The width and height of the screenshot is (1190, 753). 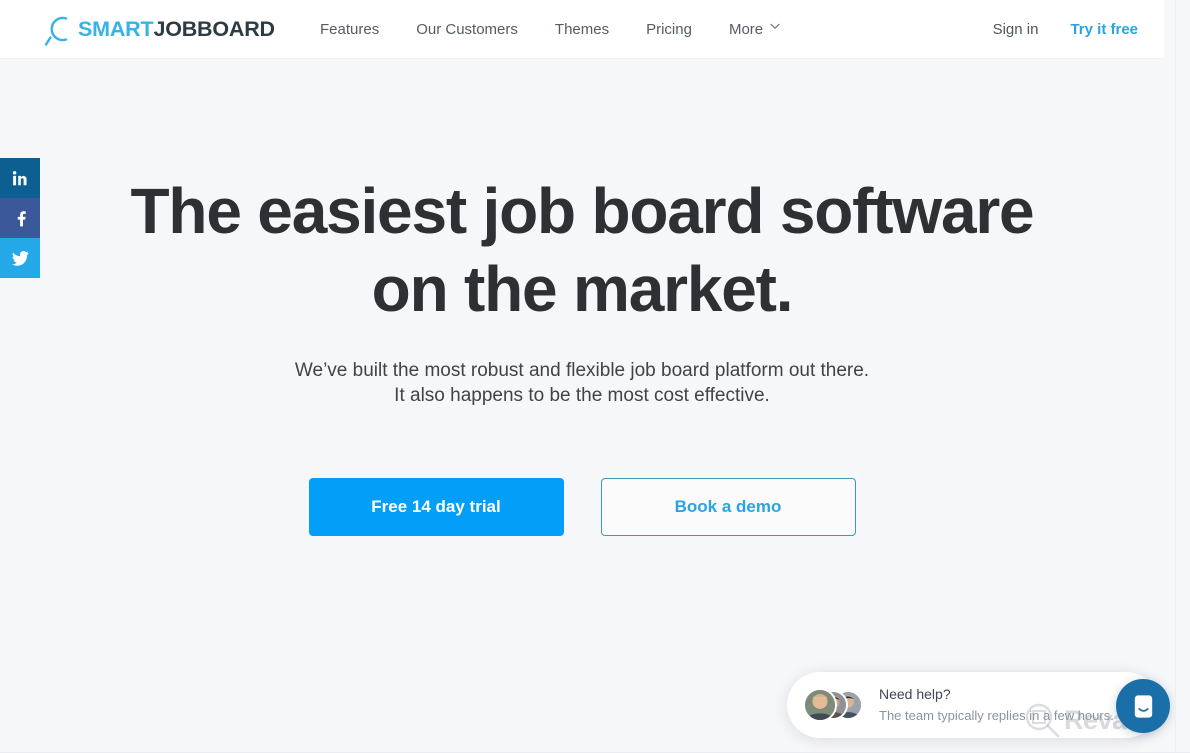 What do you see at coordinates (1016, 29) in the screenshot?
I see `sign-in-link: Sign in` at bounding box center [1016, 29].